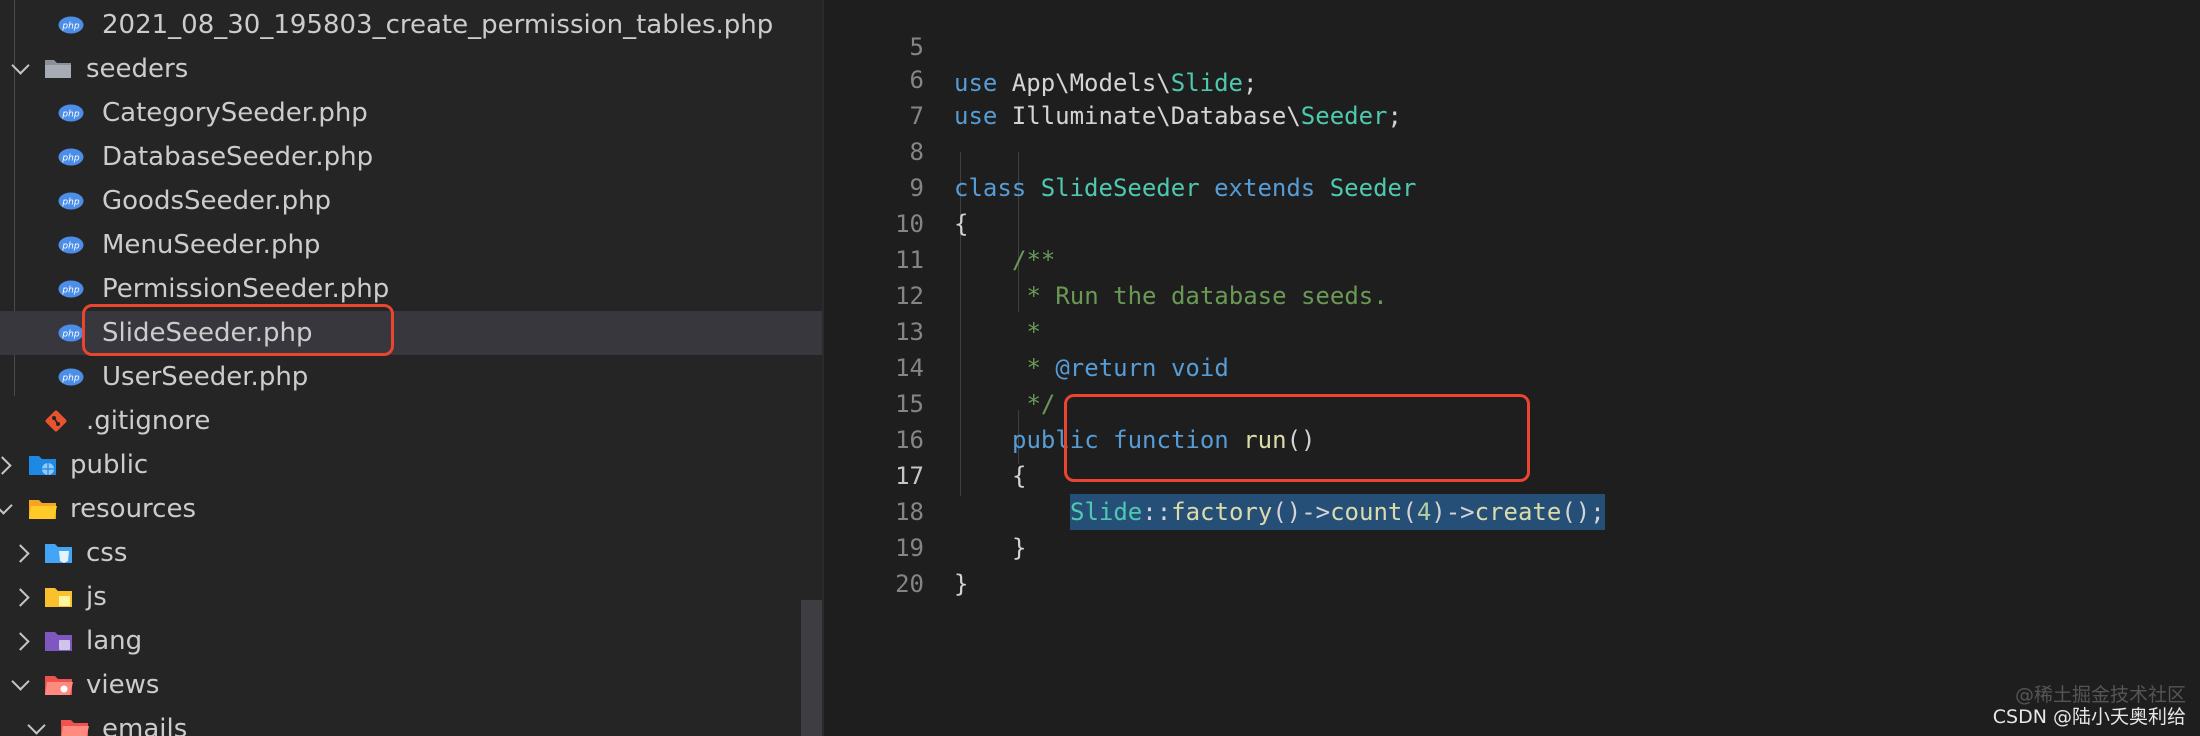  What do you see at coordinates (2089, 717) in the screenshot?
I see `watermark-line: CSDN @陆小夭奥利给` at bounding box center [2089, 717].